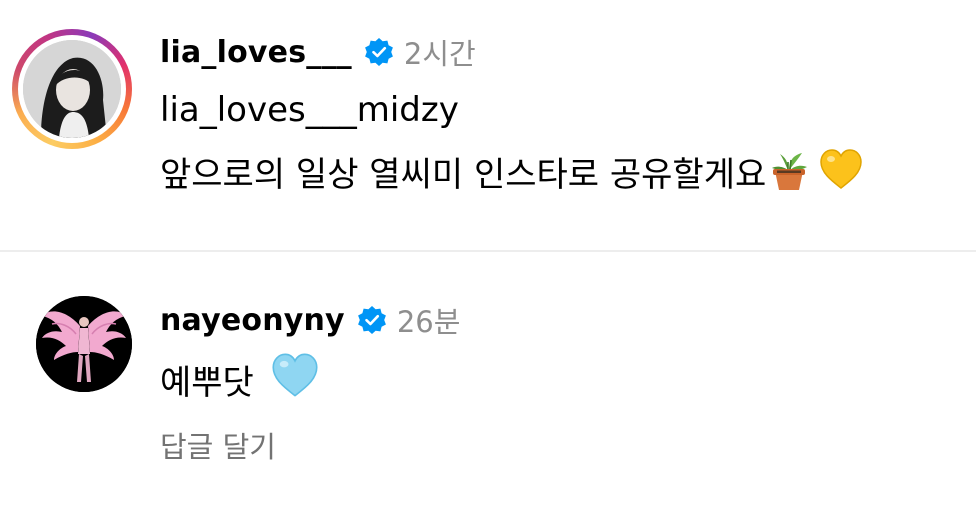 The width and height of the screenshot is (976, 513). I want to click on username: lia_loves___, so click(256, 52).